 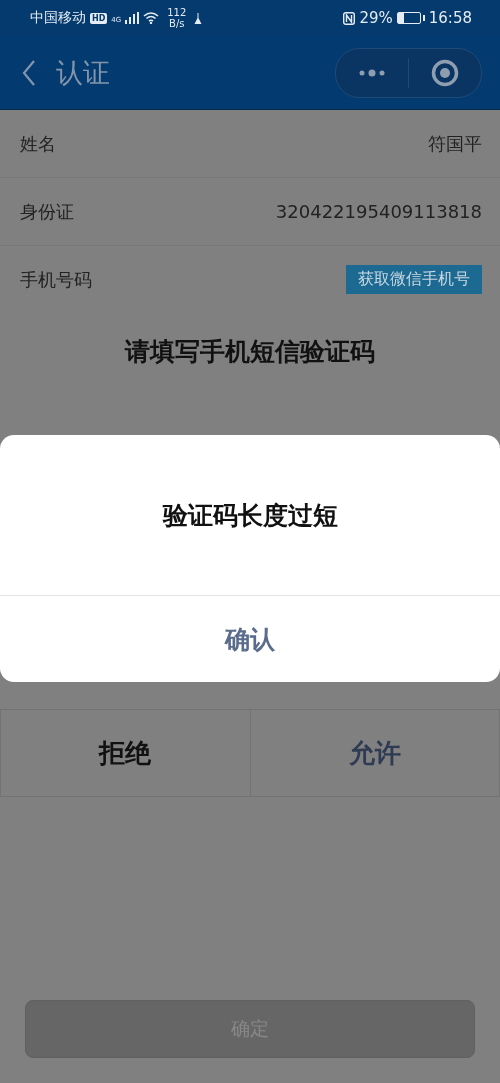 I want to click on target-icon, so click(x=445, y=72).